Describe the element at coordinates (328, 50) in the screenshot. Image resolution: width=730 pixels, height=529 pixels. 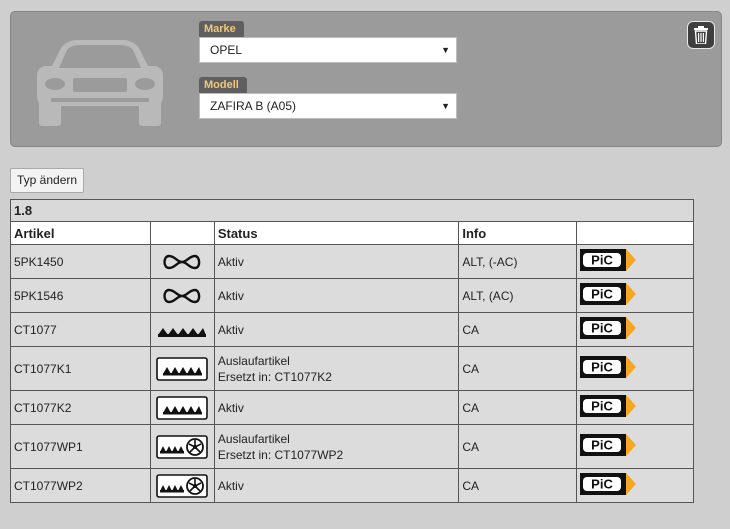
I see `brand-select: OPEL ▼` at that location.